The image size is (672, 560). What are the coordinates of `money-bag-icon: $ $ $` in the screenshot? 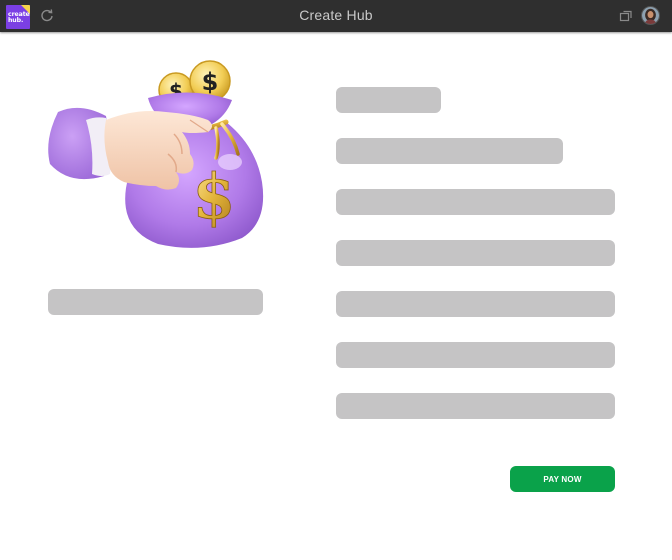 It's located at (156, 154).